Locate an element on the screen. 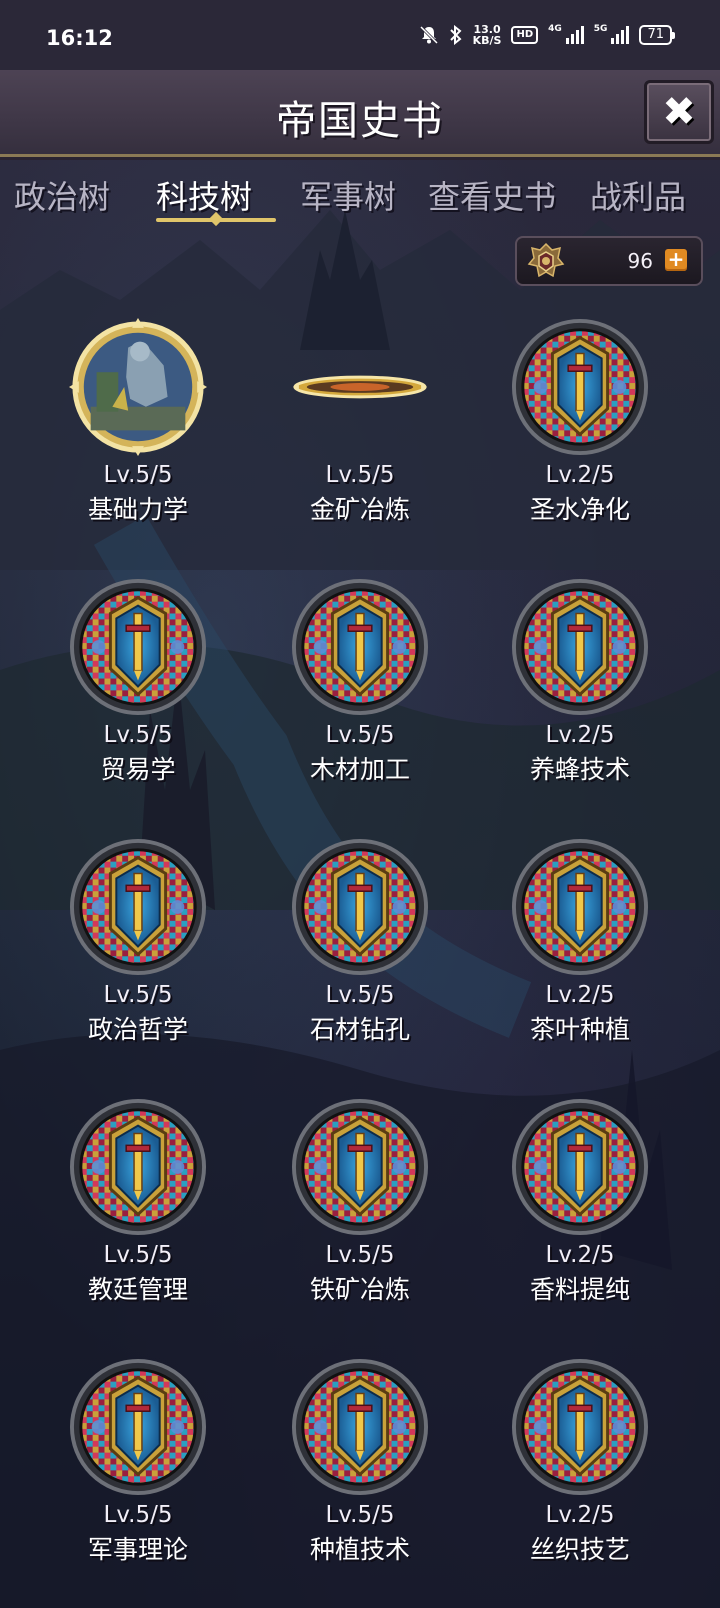 The image size is (720, 1608). close-button: ✖ is located at coordinates (679, 112).